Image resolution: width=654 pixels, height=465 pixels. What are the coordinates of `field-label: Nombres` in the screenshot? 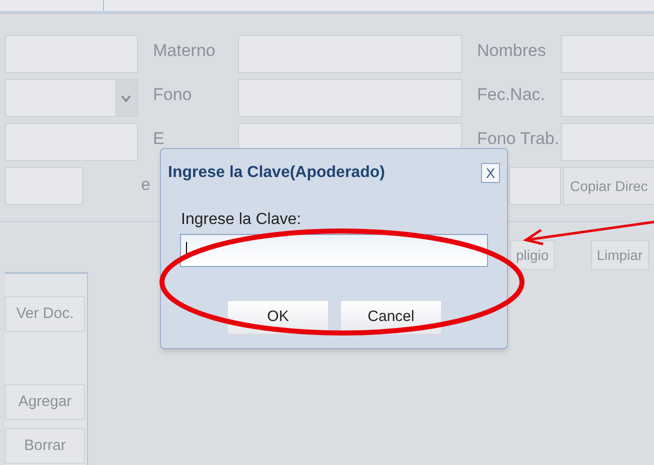 It's located at (511, 50).